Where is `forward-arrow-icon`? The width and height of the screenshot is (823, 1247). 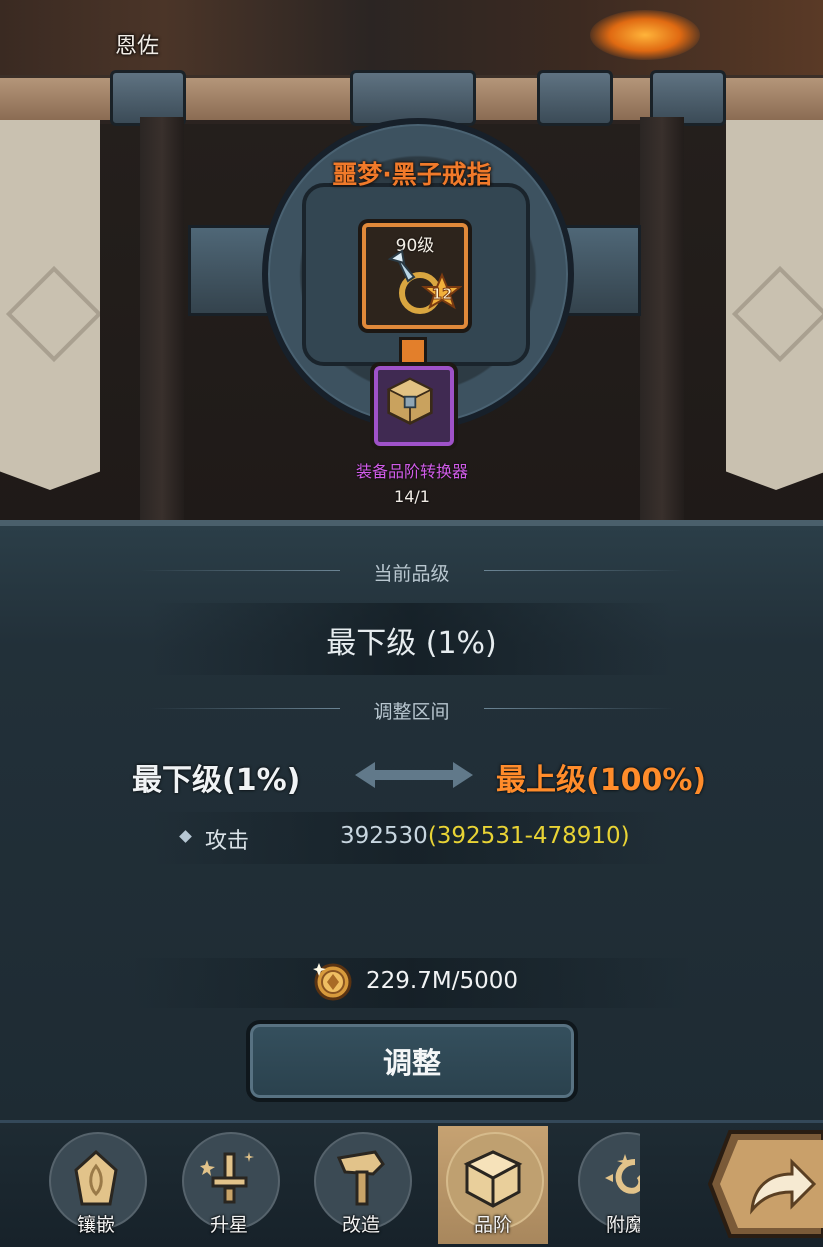 forward-arrow-icon is located at coordinates (765, 1184).